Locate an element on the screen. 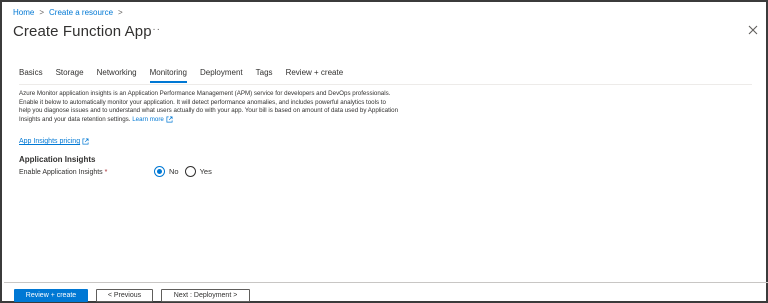 The height and width of the screenshot is (303, 768). breadcrumb: Home > Create a resource > is located at coordinates (68, 12).